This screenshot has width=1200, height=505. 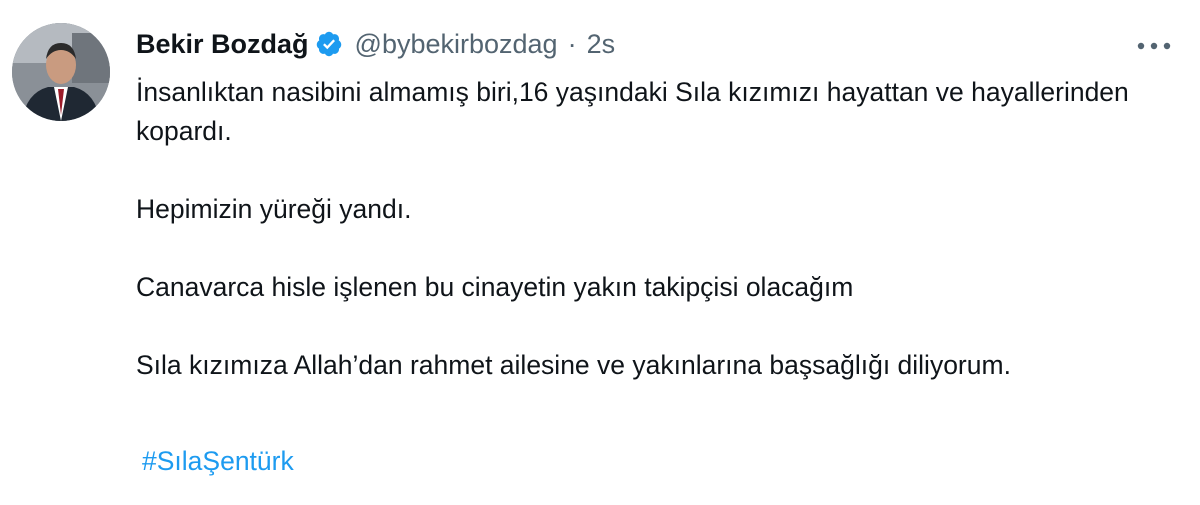 I want to click on tweet-timestamp: 2s, so click(x=601, y=44).